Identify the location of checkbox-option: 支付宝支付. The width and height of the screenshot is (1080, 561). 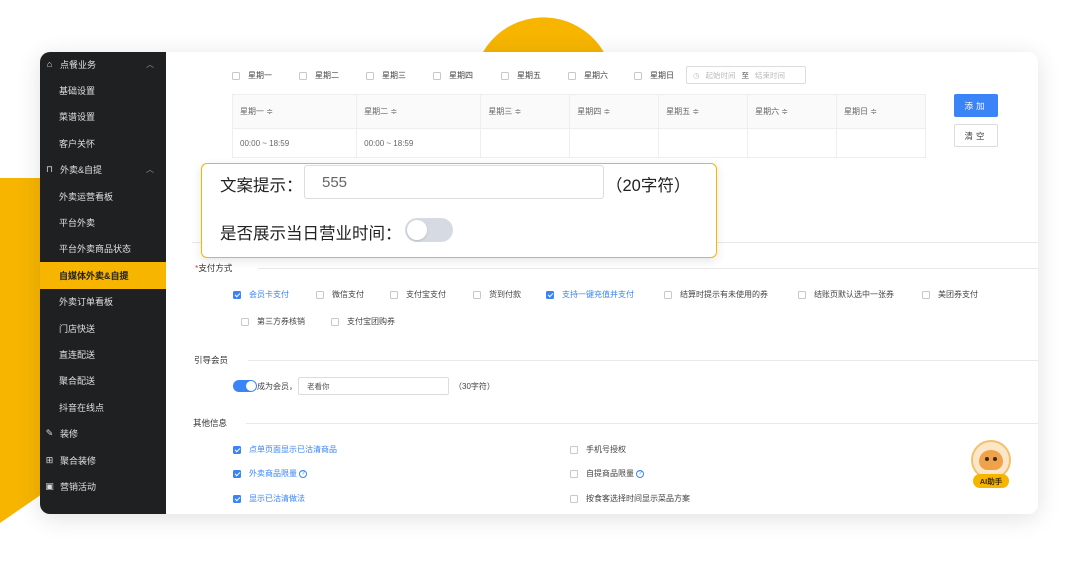
(418, 294).